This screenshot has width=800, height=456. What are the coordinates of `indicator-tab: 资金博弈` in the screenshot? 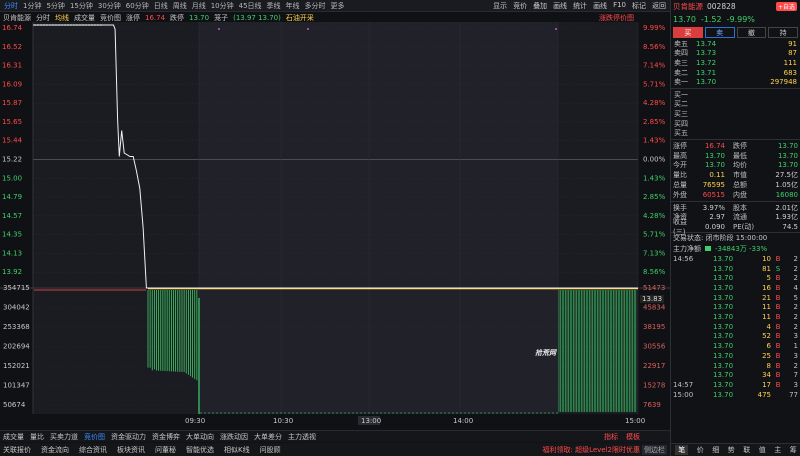 It's located at (166, 437).